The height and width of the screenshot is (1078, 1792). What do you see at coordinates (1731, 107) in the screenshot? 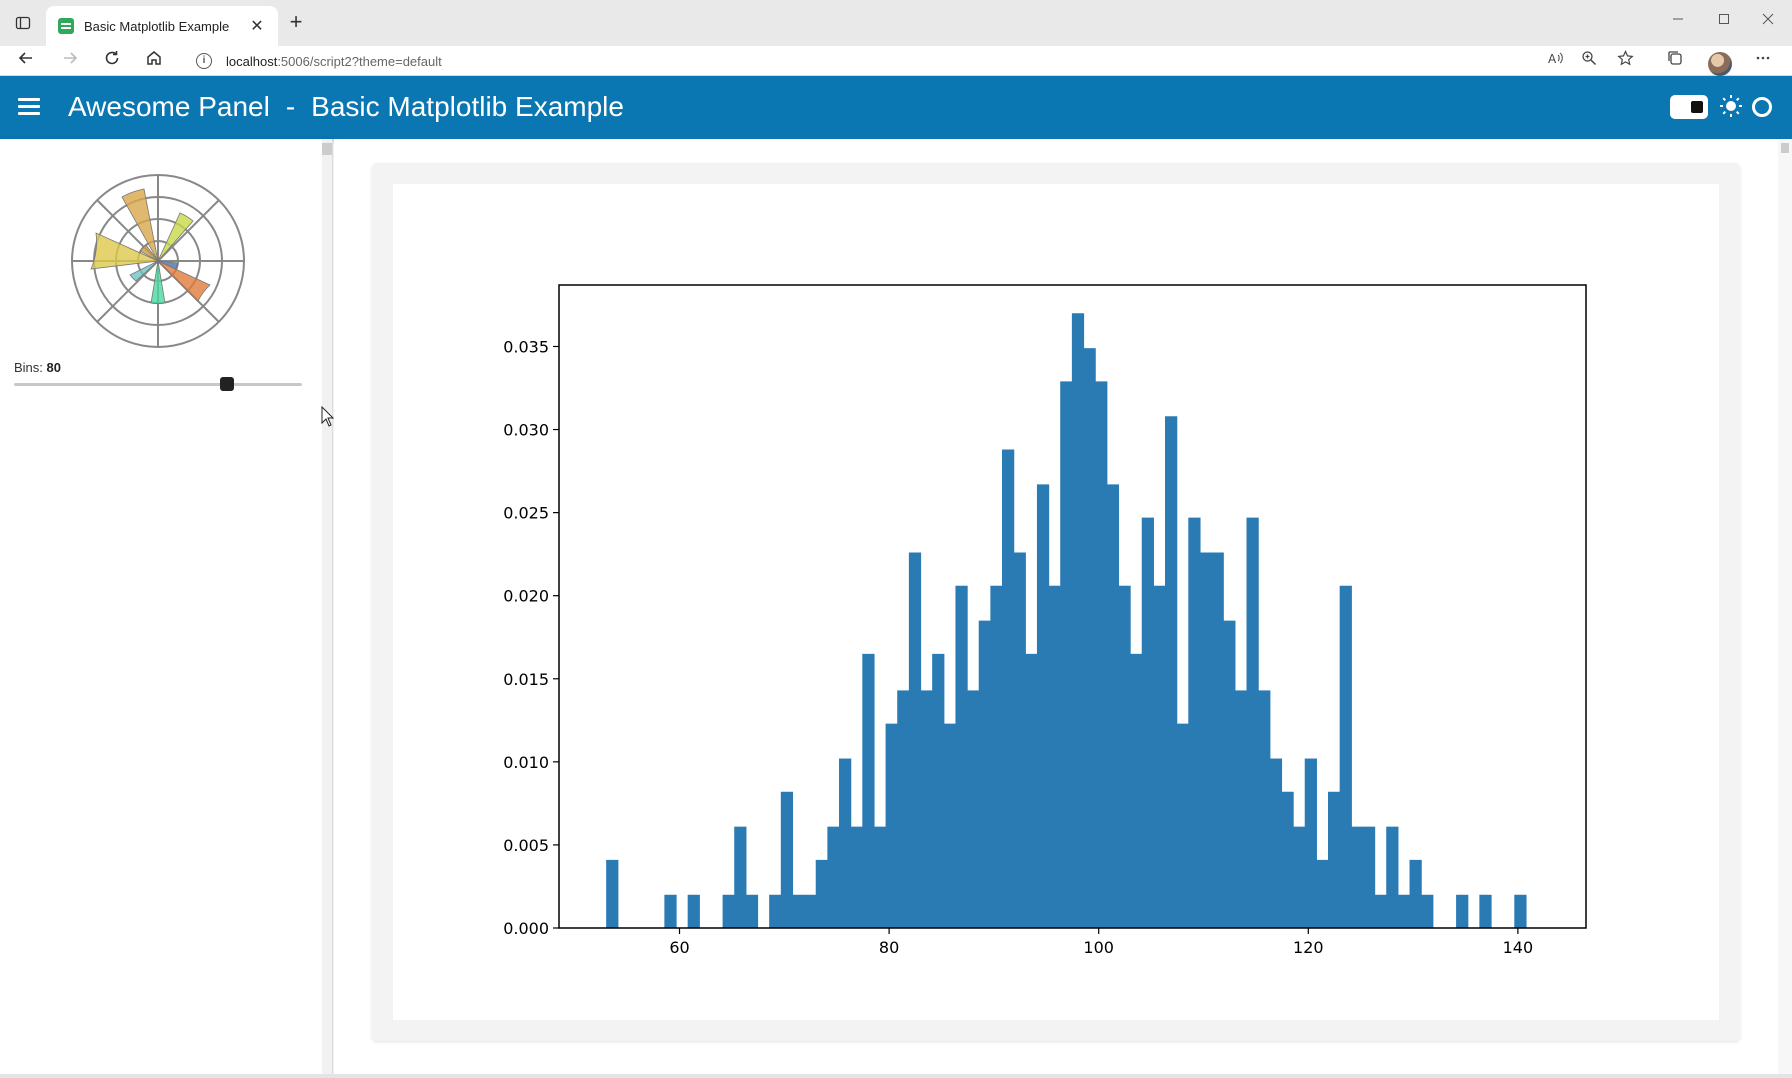
I see `sun-icon` at bounding box center [1731, 107].